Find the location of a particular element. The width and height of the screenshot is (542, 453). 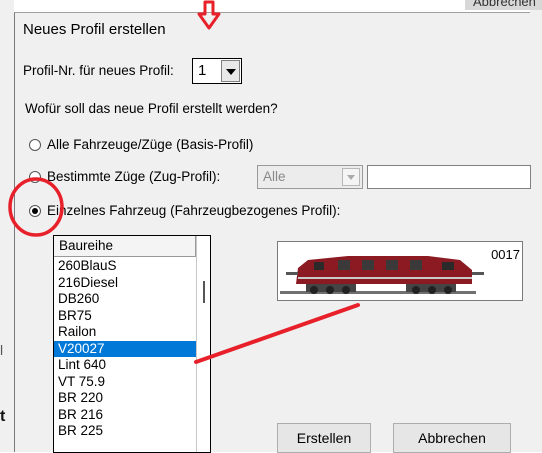

background-window-left is located at coordinates (7, 226).